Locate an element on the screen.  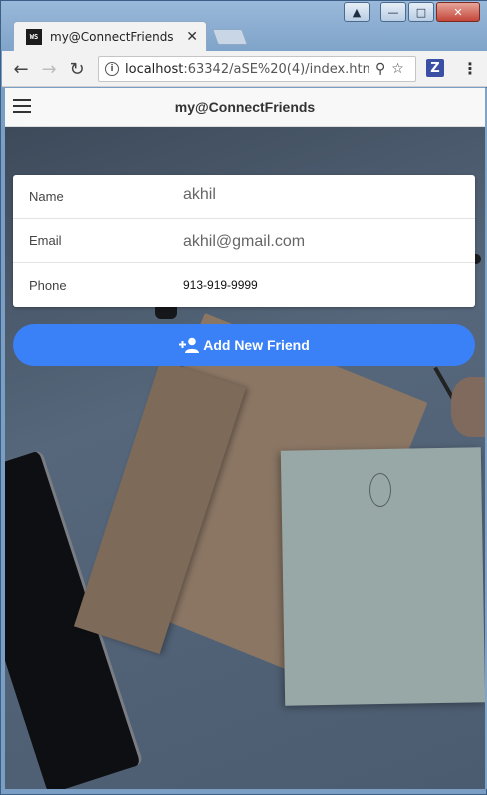
browser-tab: WS my@ConnectFriends ✕ is located at coordinates (110, 36).